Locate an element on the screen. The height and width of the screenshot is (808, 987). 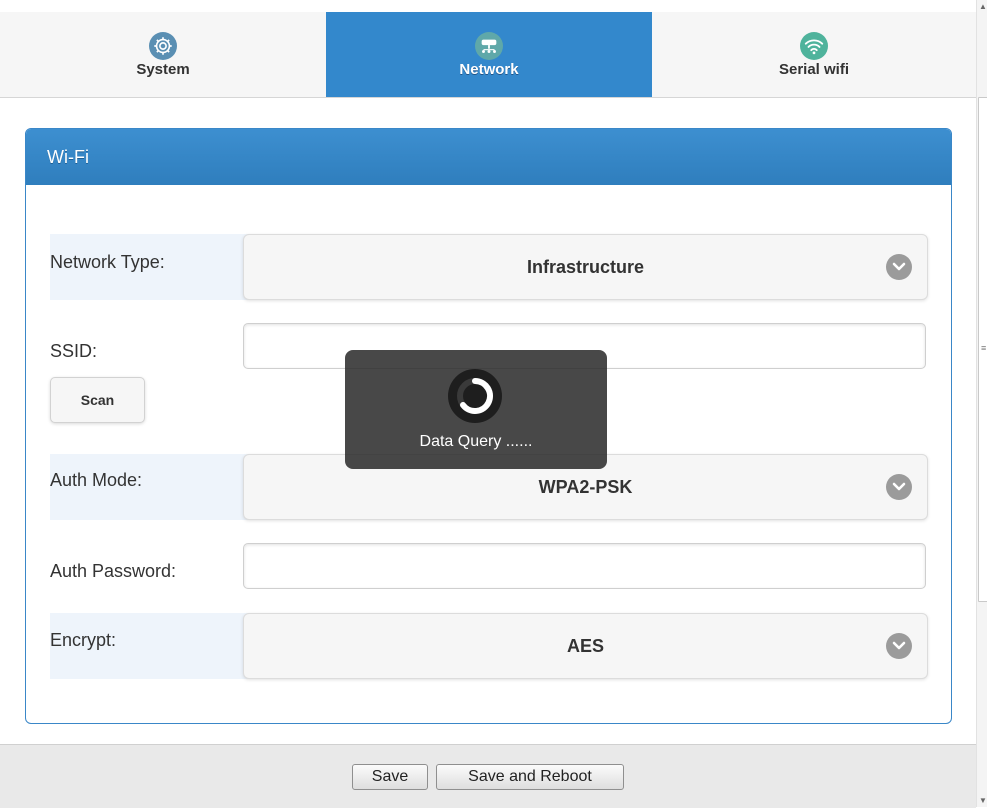
encrypt-select: AES is located at coordinates (585, 646).